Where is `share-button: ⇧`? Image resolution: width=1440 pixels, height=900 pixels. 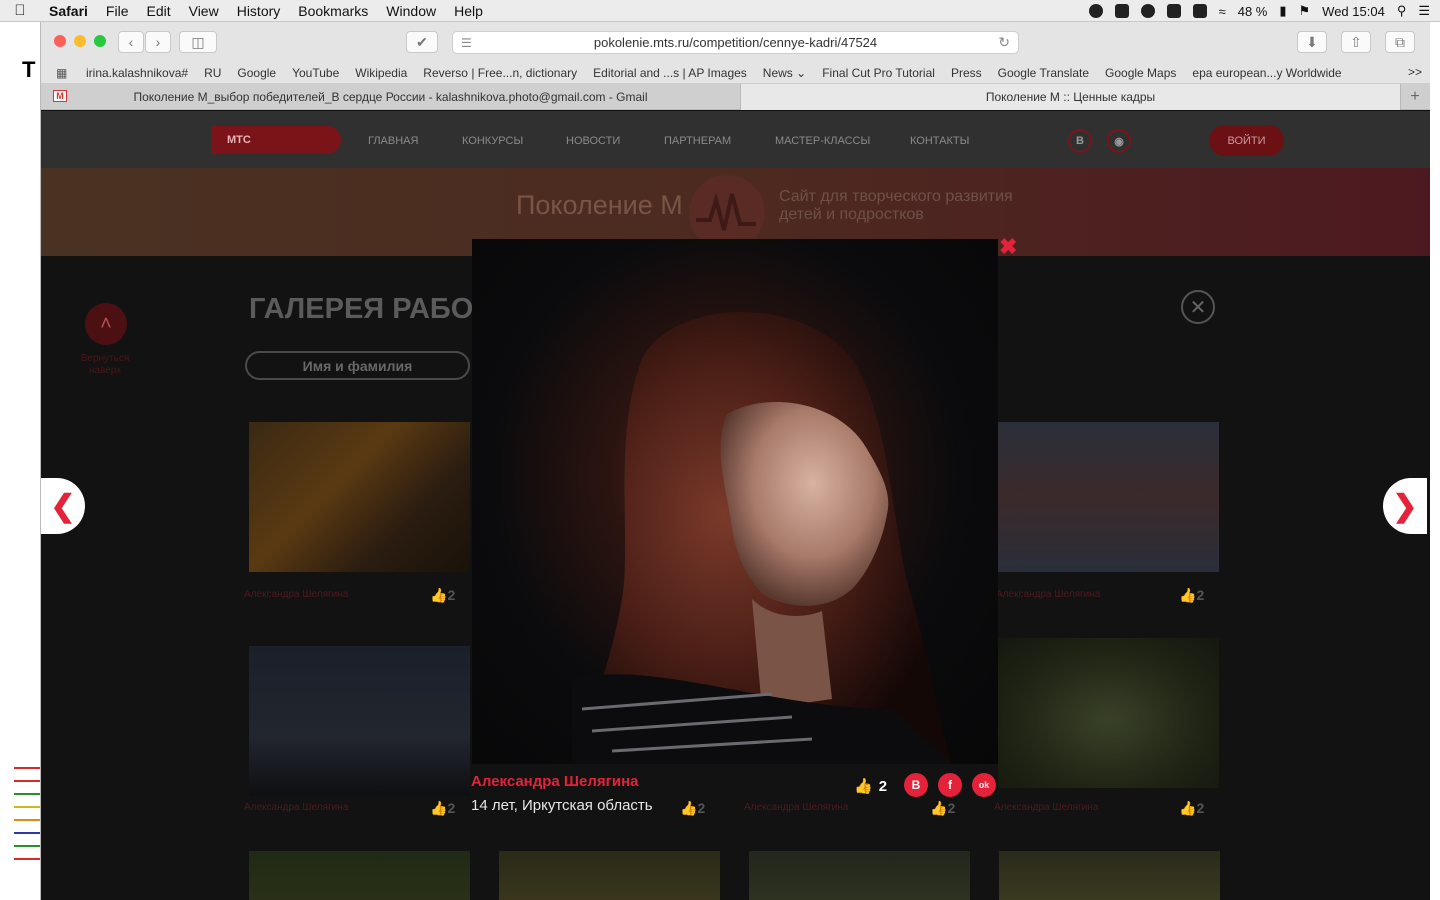 share-button: ⇧ is located at coordinates (1356, 42).